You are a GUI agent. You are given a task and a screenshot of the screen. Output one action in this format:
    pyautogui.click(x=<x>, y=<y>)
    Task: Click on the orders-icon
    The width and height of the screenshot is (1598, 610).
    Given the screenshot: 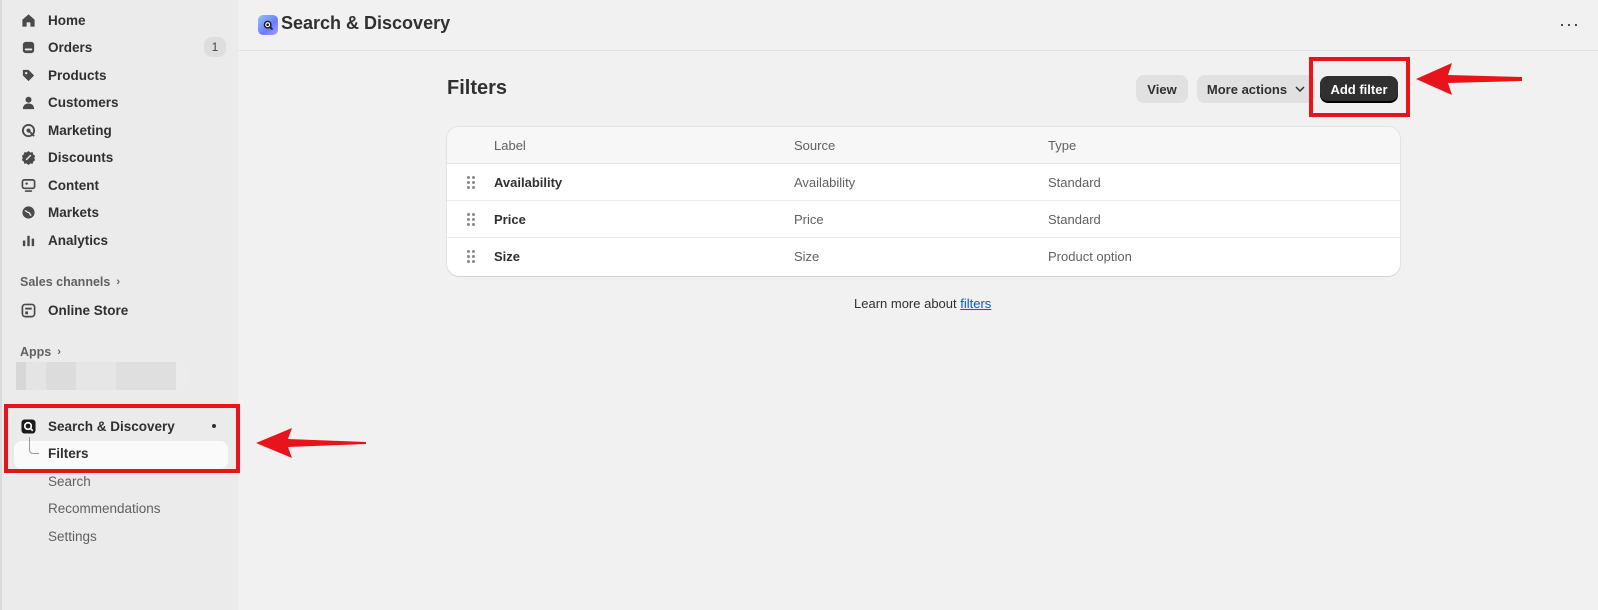 What is the action you would take?
    pyautogui.click(x=28, y=47)
    